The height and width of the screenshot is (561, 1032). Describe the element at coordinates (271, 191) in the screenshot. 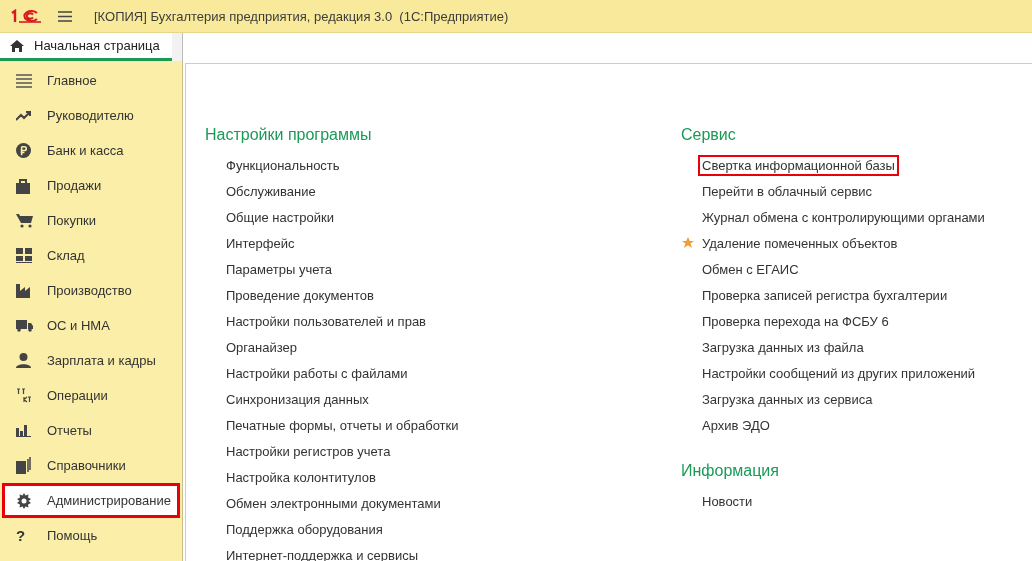

I see `menu-link: Обслуживание` at that location.